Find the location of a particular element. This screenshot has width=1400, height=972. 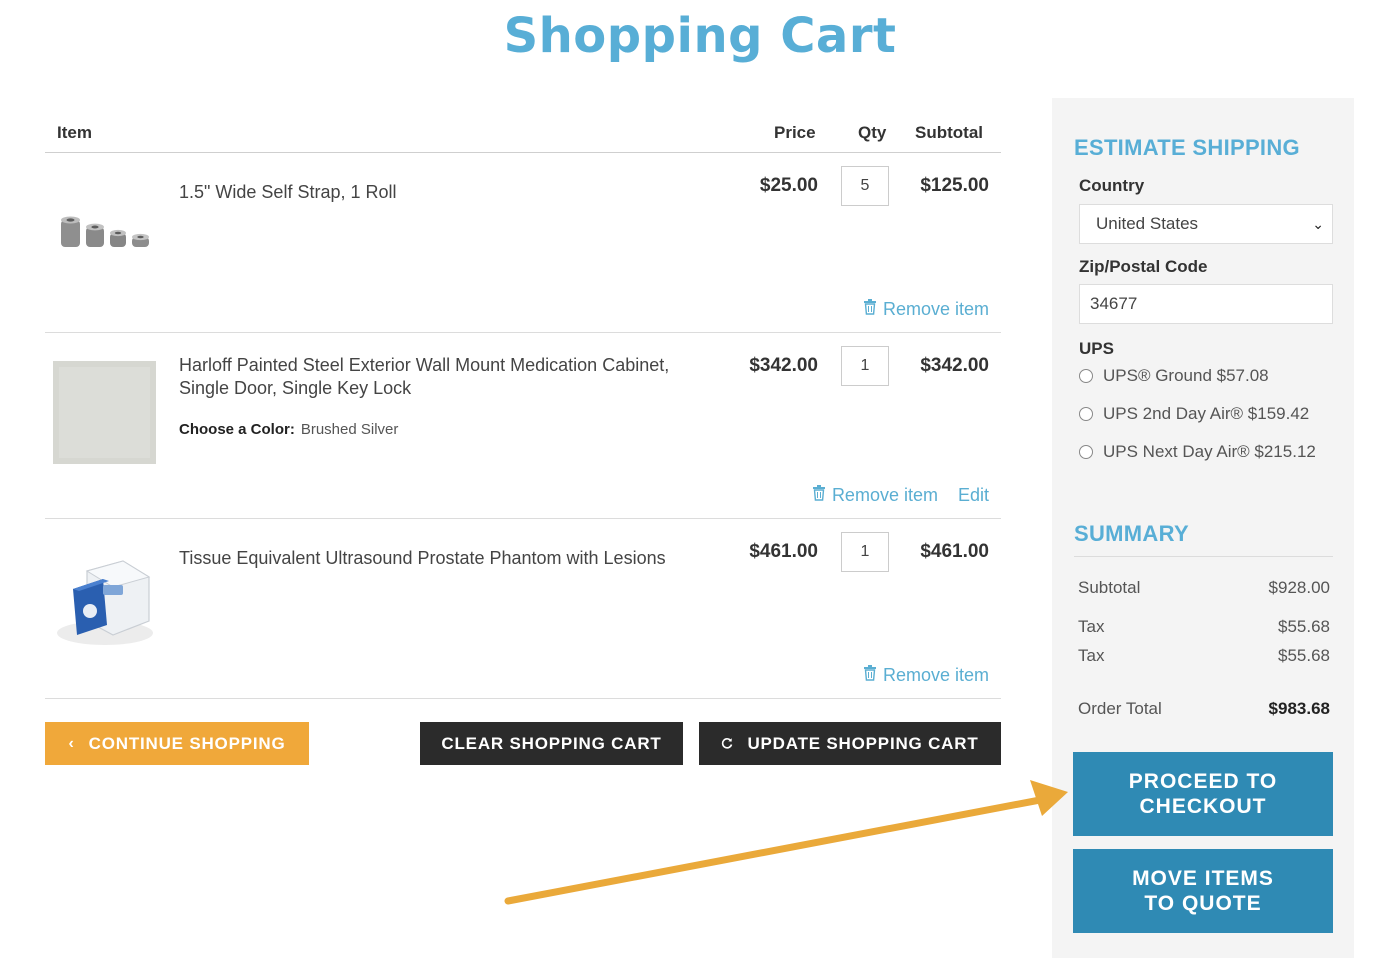

order-total-value: $983.68 is located at coordinates (1299, 708).